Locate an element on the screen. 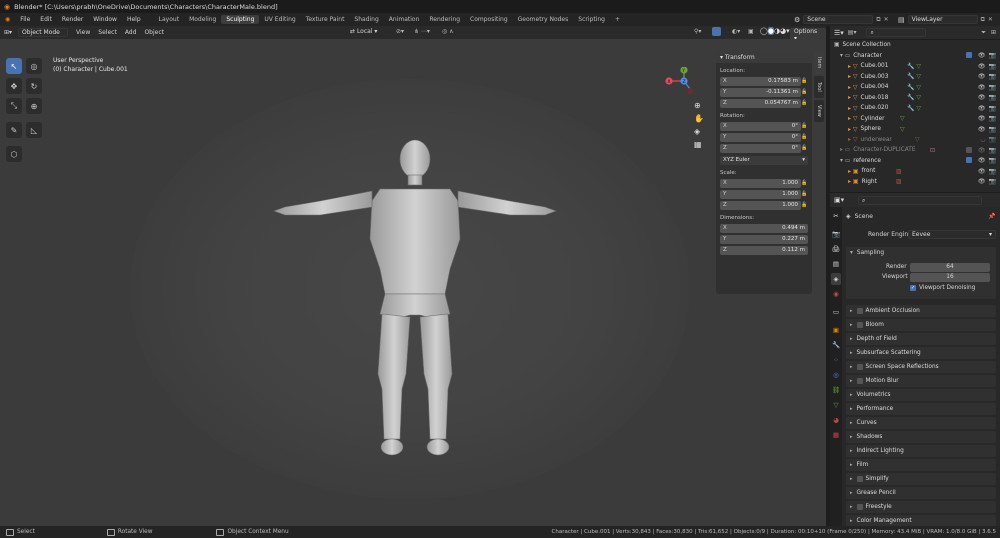 The width and height of the screenshot is (1000, 538). viewport-samples-field: 16 is located at coordinates (950, 277).